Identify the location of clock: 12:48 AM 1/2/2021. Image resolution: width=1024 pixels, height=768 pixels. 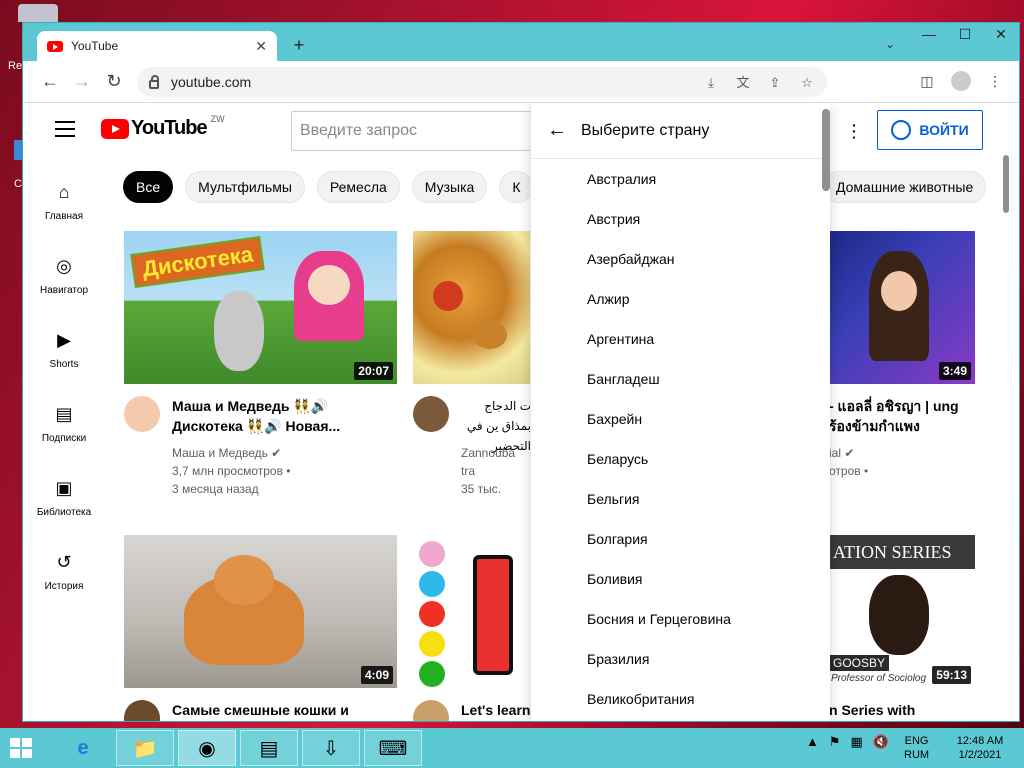
(980, 748).